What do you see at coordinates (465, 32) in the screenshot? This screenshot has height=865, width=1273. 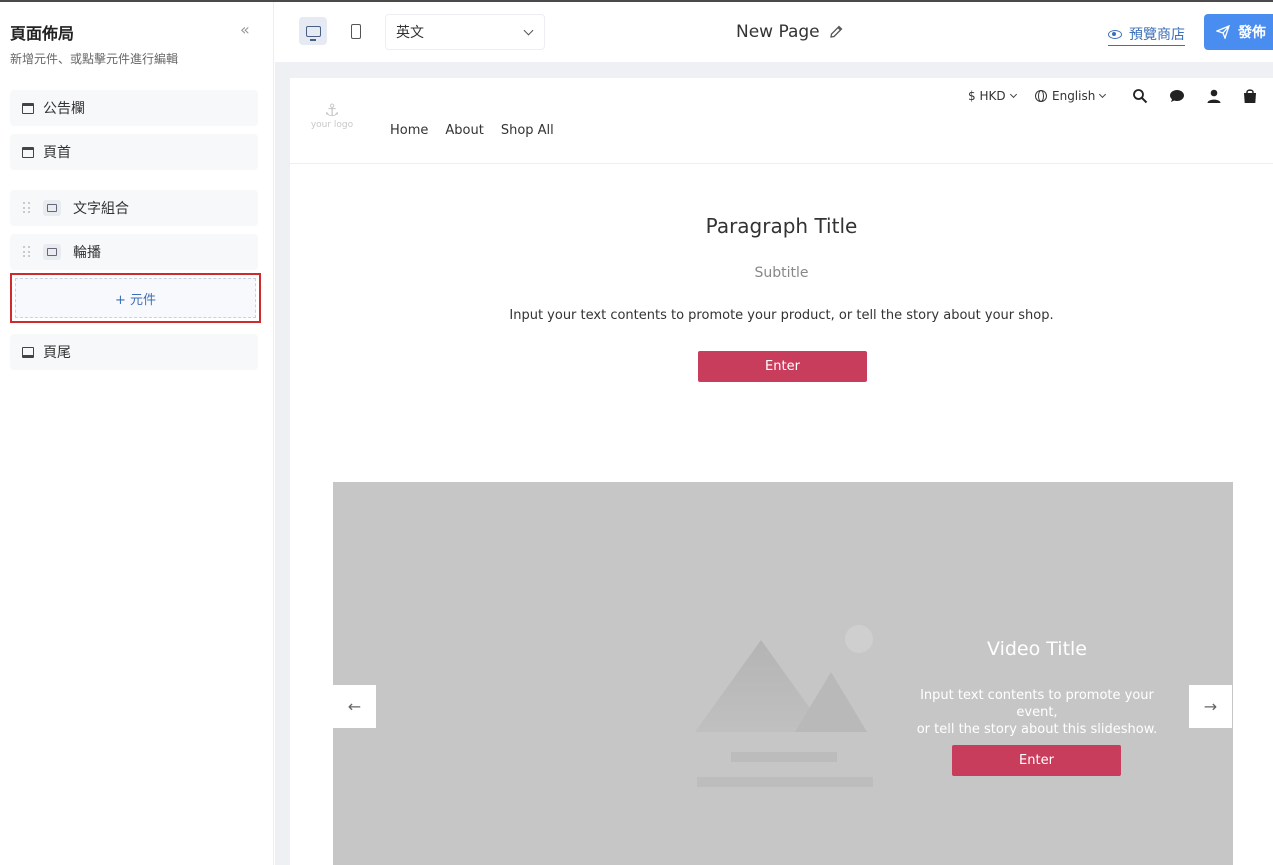 I see `language-select: 英文` at bounding box center [465, 32].